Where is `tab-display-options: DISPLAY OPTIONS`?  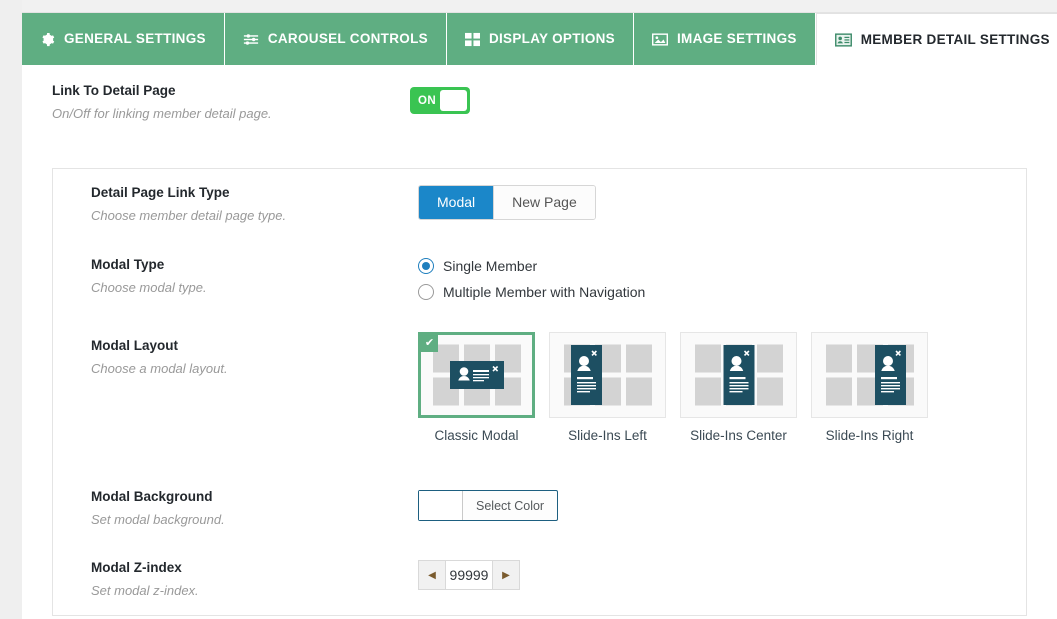 tab-display-options: DISPLAY OPTIONS is located at coordinates (540, 39).